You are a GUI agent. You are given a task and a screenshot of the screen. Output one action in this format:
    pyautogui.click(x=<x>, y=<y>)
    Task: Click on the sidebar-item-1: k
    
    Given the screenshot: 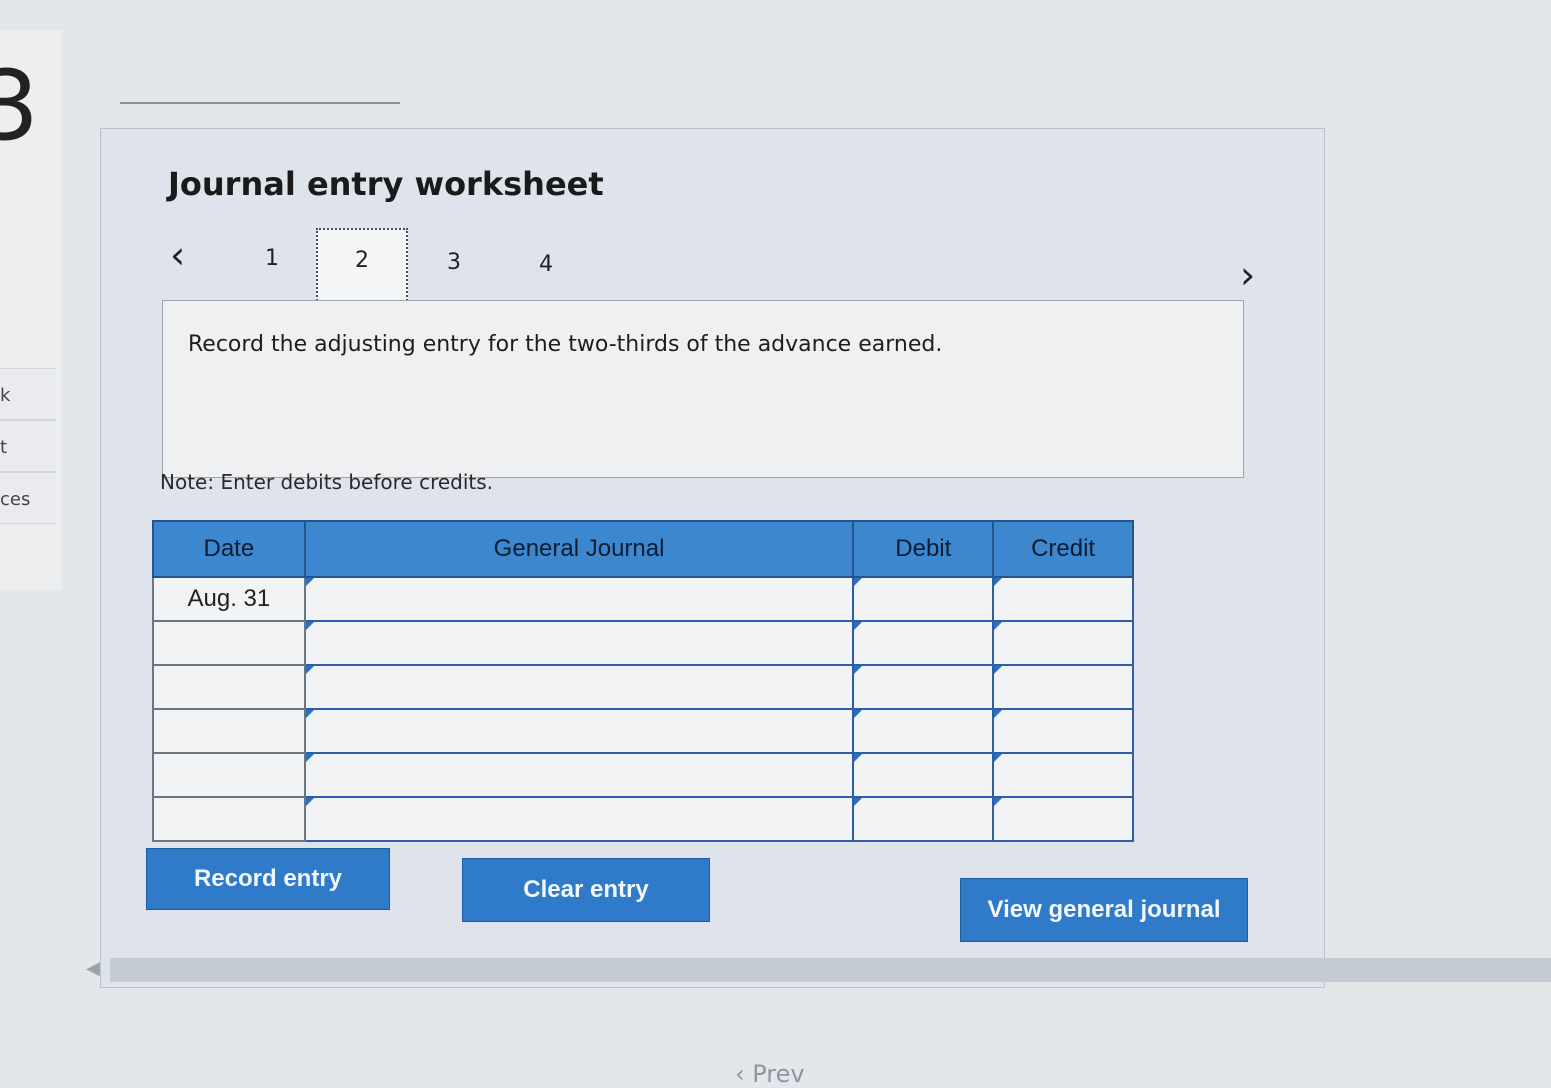 What is the action you would take?
    pyautogui.click(x=28, y=394)
    